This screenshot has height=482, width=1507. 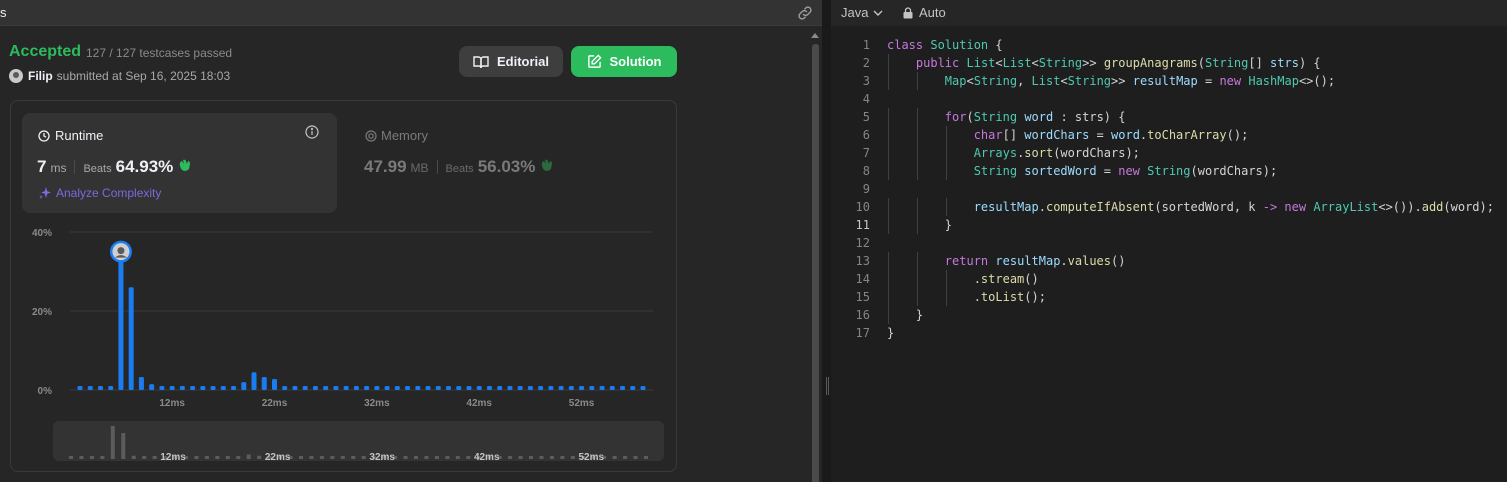 I want to click on solution-button: Solution, so click(x=624, y=61).